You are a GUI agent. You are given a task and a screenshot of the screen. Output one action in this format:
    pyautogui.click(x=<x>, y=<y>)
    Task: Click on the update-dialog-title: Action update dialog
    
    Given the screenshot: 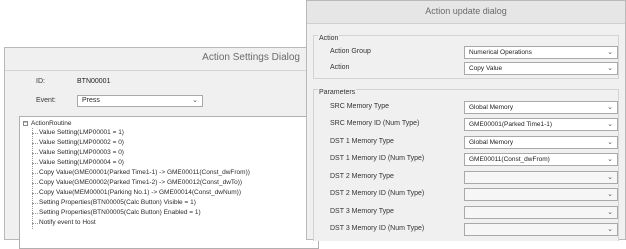 What is the action you would take?
    pyautogui.click(x=466, y=11)
    